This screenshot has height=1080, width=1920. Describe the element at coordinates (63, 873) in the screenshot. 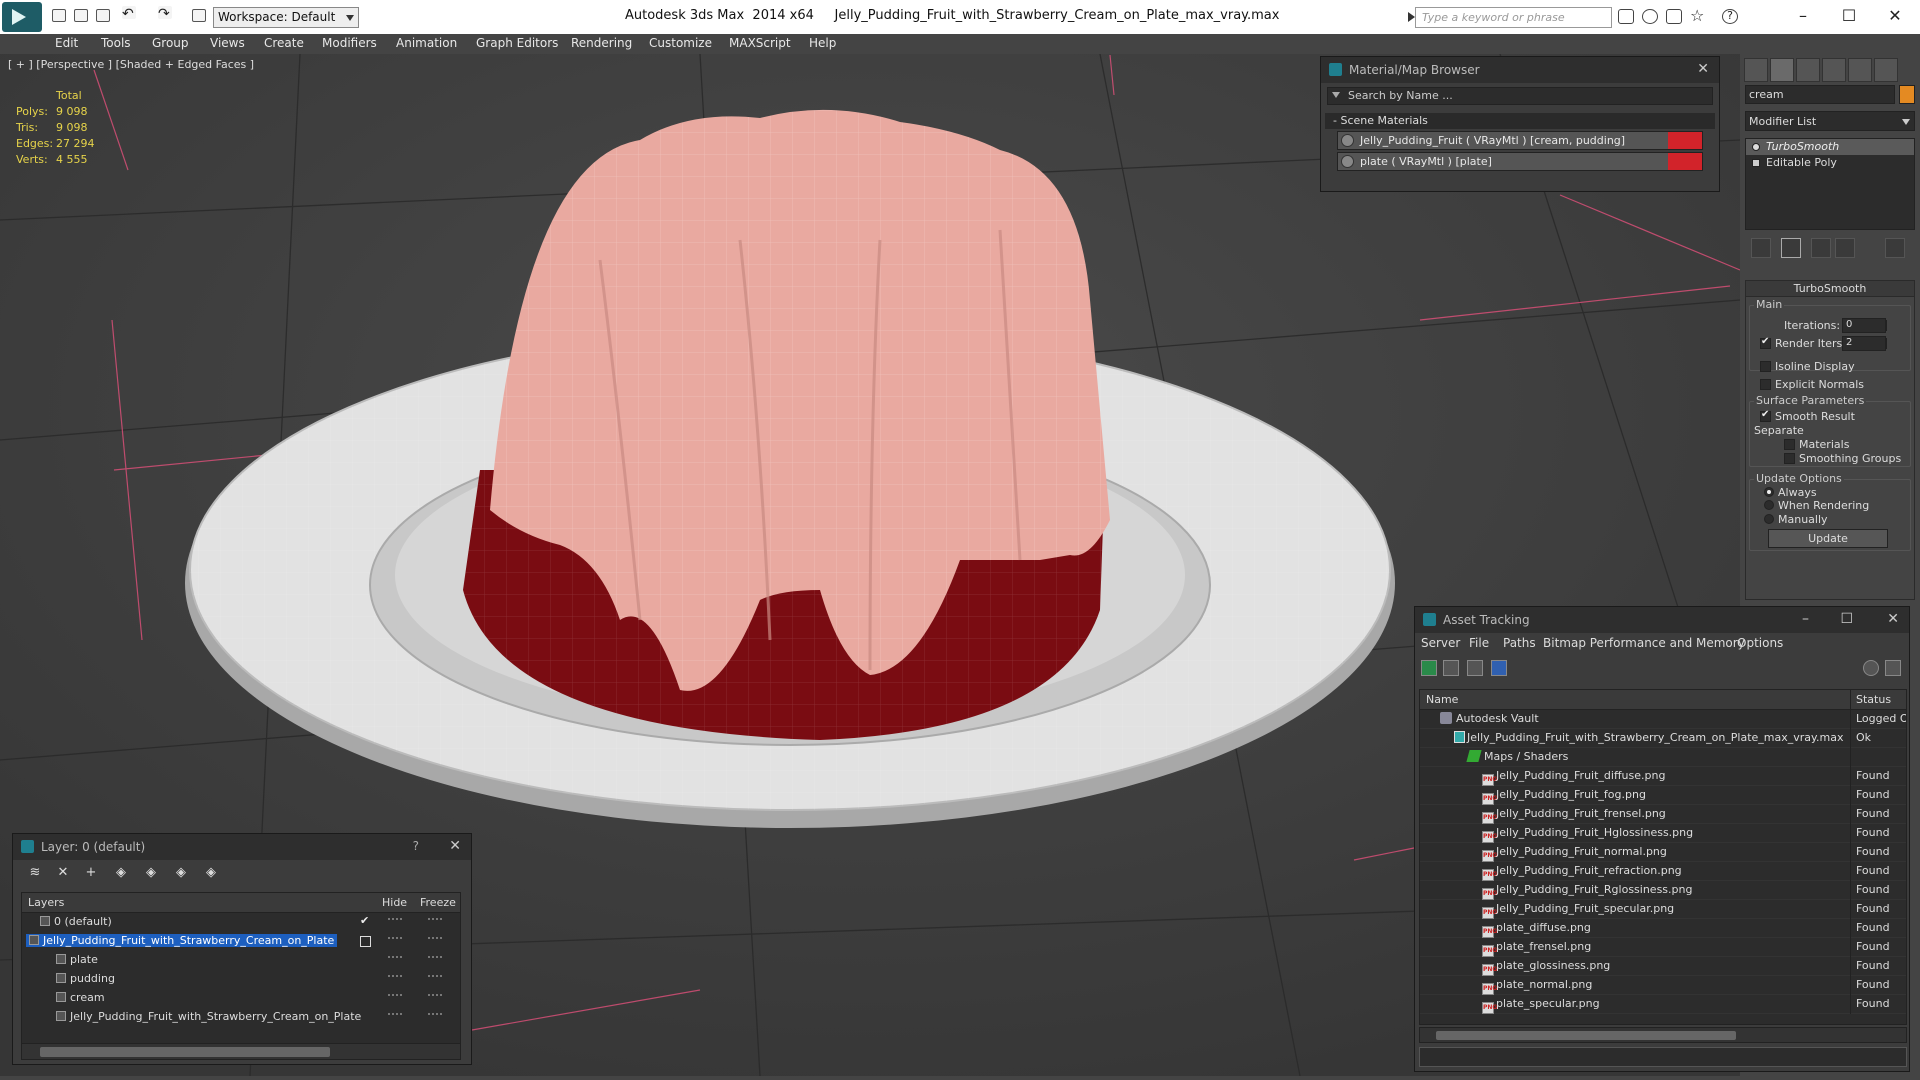

I see `delete-layer-icon: ✕` at that location.